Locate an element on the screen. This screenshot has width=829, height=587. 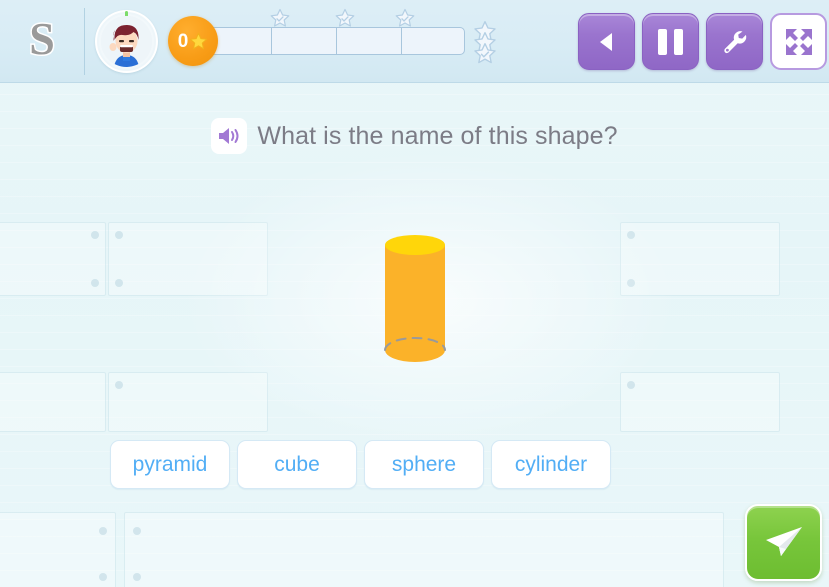
star-icon is located at coordinates (199, 40).